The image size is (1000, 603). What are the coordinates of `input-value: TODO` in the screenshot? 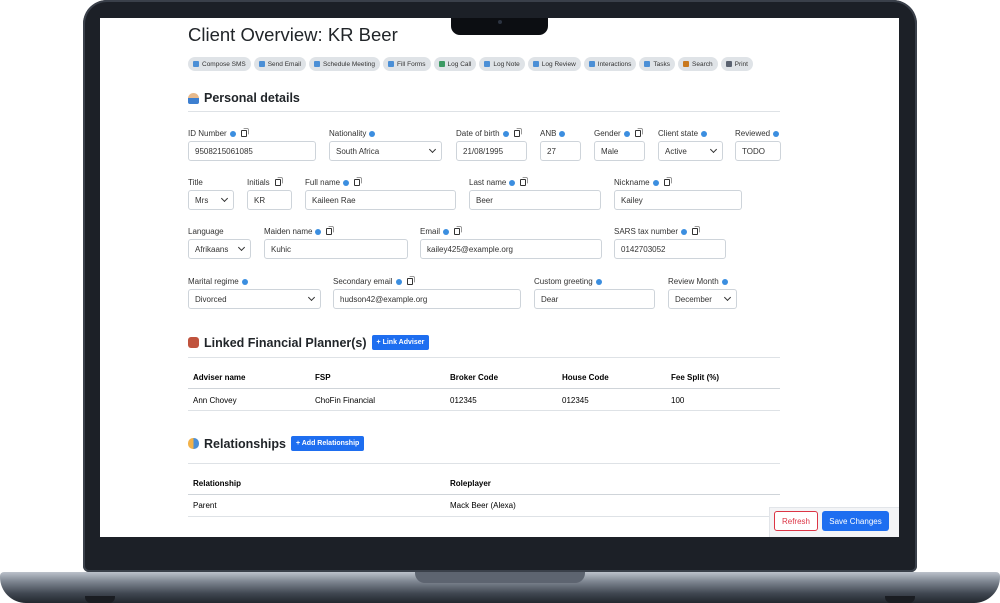 It's located at (753, 151).